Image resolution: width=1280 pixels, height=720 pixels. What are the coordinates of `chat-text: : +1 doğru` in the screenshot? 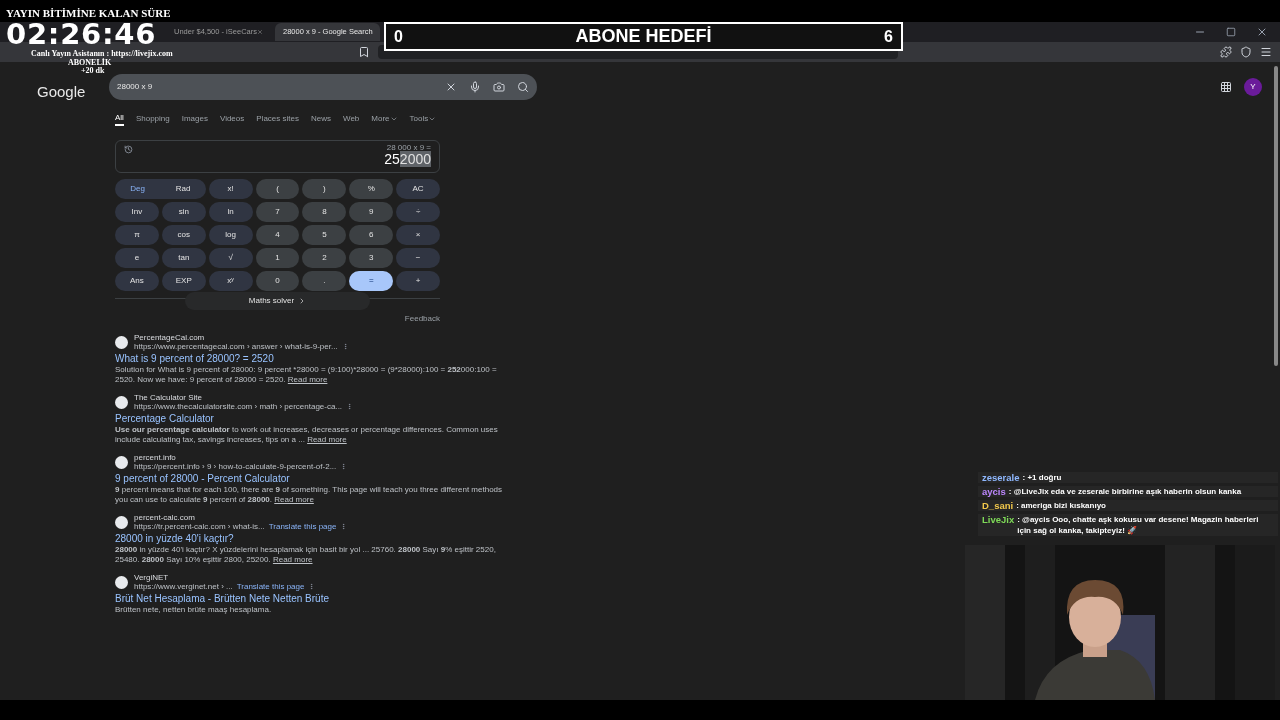 It's located at (1042, 477).